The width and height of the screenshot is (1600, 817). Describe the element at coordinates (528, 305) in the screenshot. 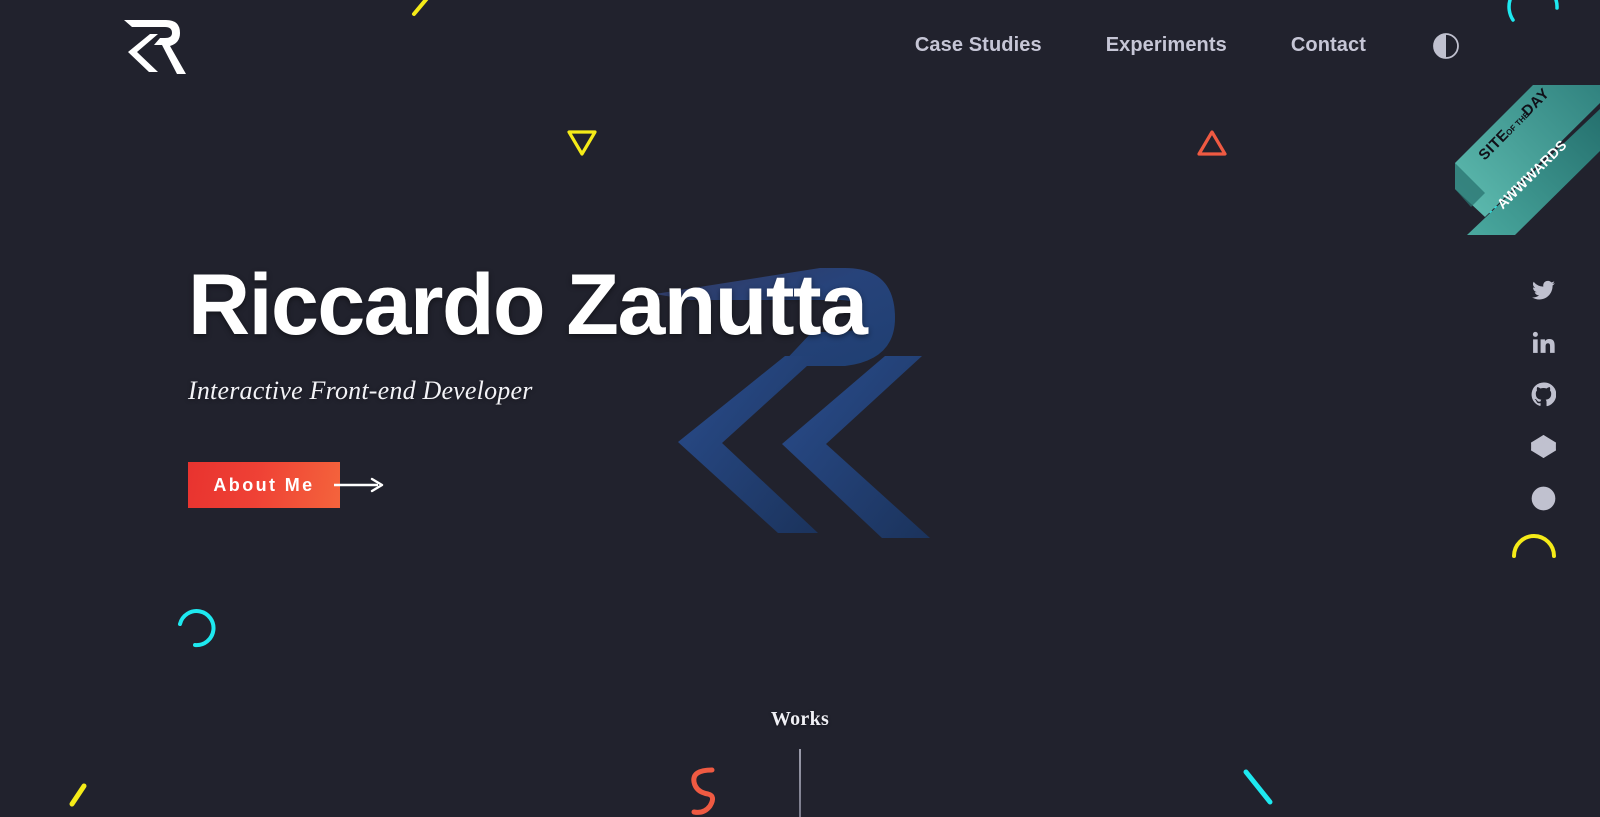

I see `page-title: Riccardo Zanutta` at that location.